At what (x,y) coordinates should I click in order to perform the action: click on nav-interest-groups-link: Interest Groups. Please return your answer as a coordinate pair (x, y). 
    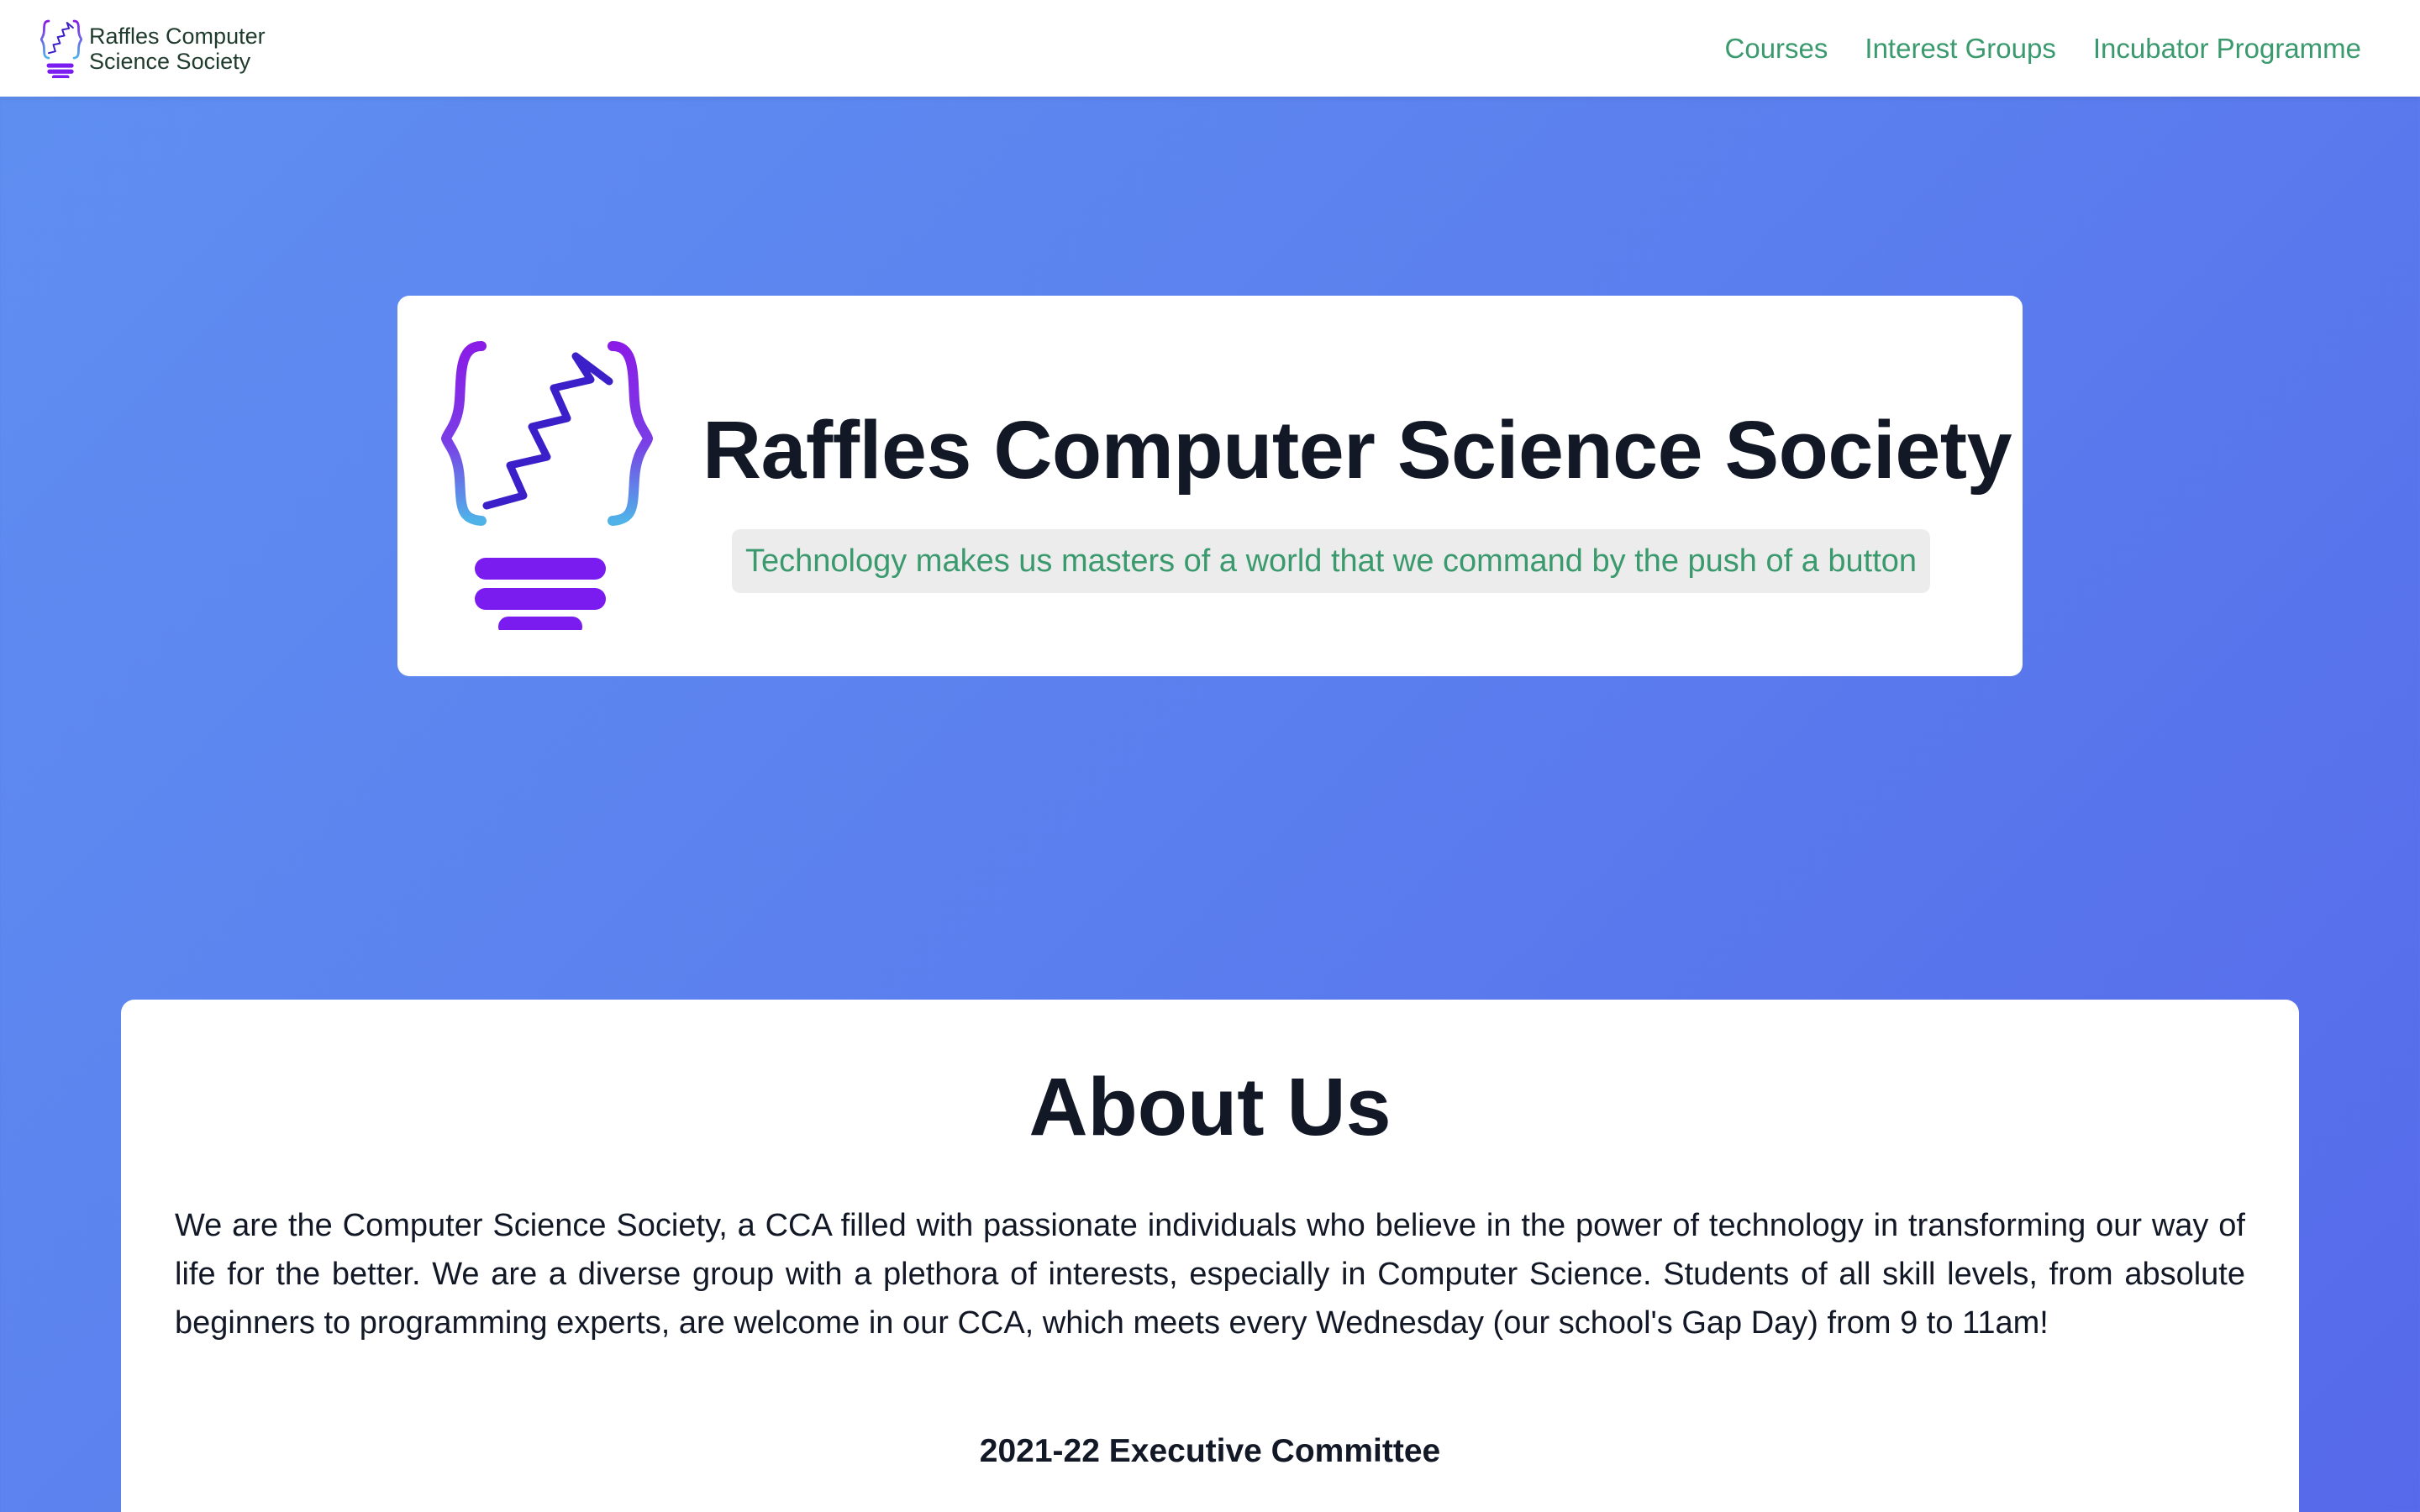
    Looking at the image, I should click on (1960, 49).